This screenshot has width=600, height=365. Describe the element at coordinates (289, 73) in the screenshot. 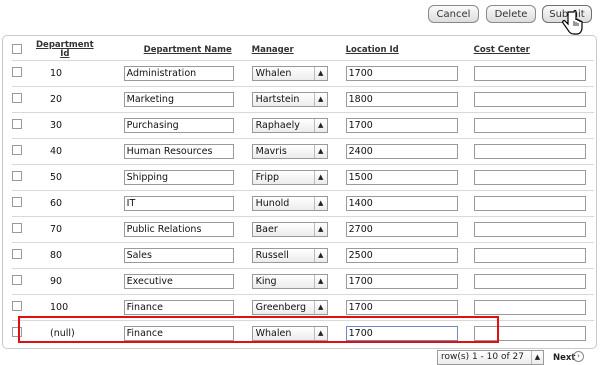

I see `manager-select: Whalen ▲` at that location.